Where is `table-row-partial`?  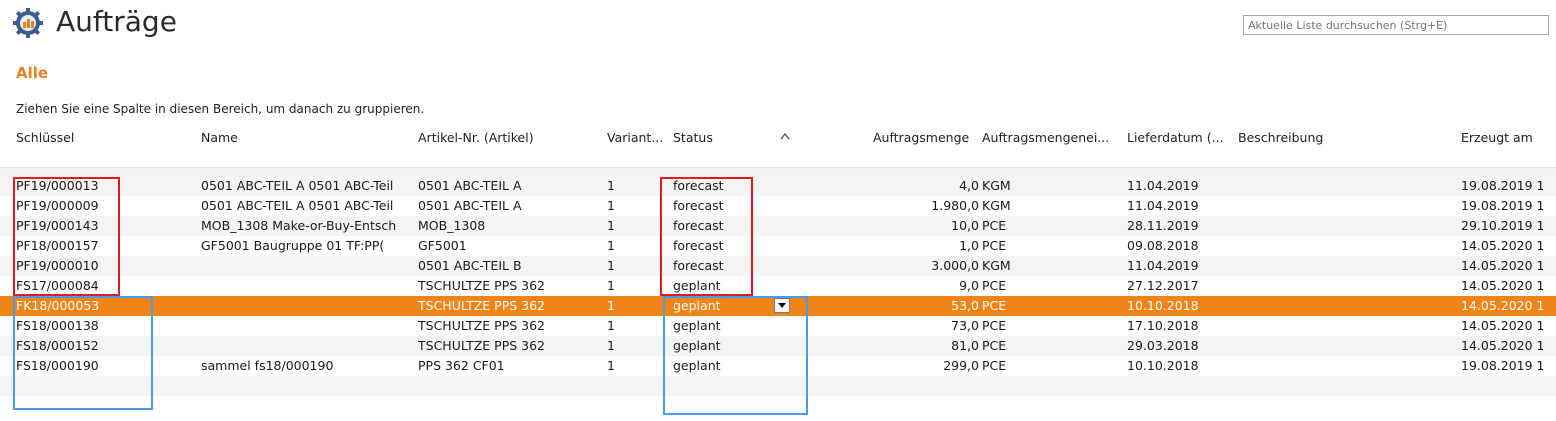
table-row-partial is located at coordinates (778, 386).